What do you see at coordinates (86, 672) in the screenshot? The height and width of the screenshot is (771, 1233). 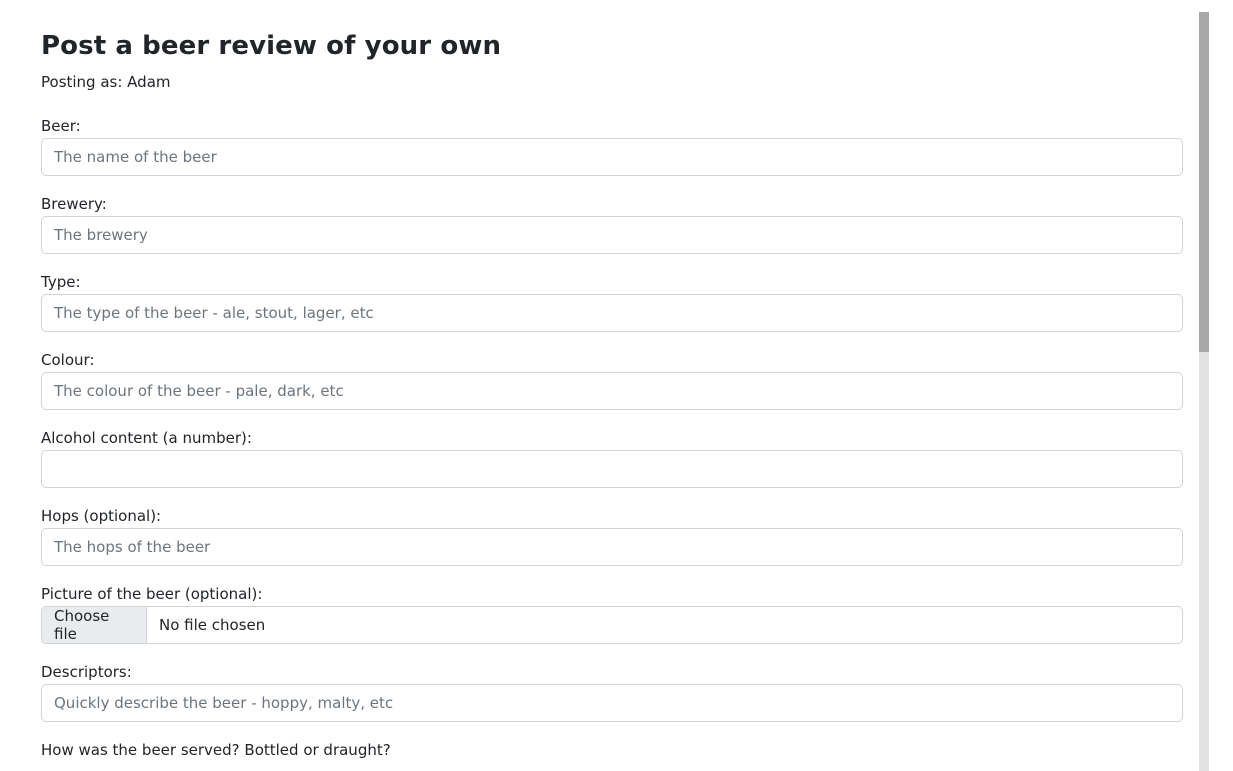 I see `descriptors-label: Descriptors:` at bounding box center [86, 672].